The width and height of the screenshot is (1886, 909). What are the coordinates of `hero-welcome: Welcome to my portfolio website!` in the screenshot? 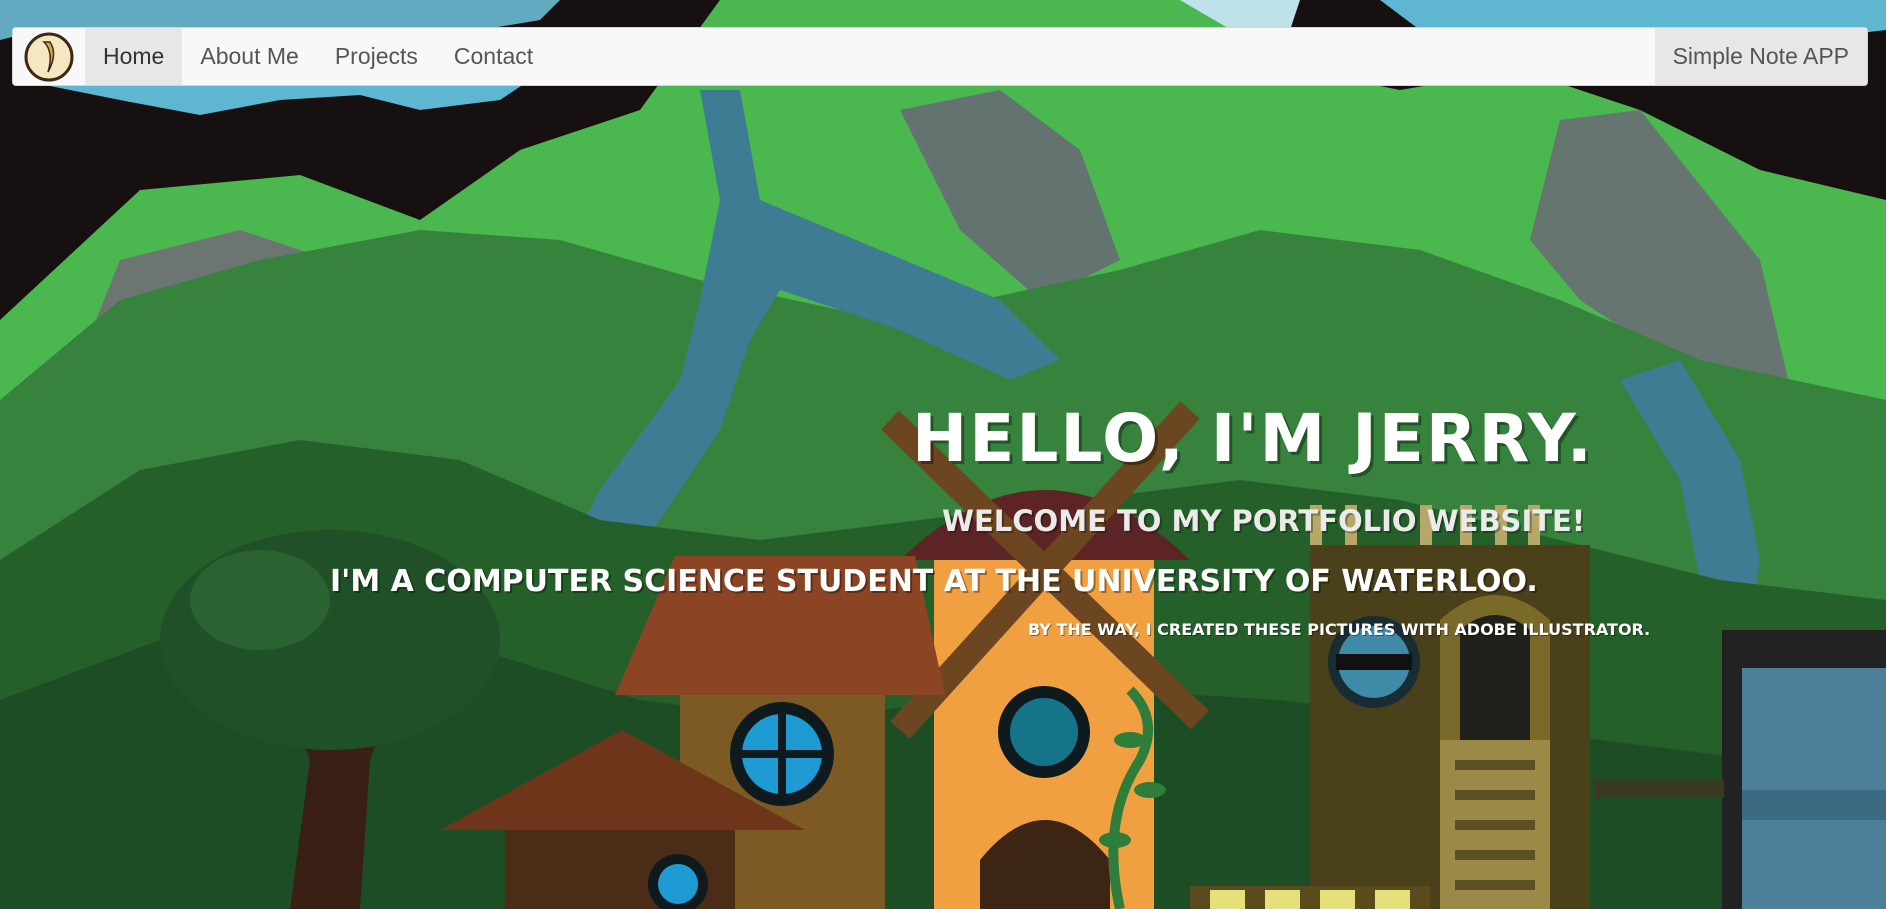 It's located at (1264, 521).